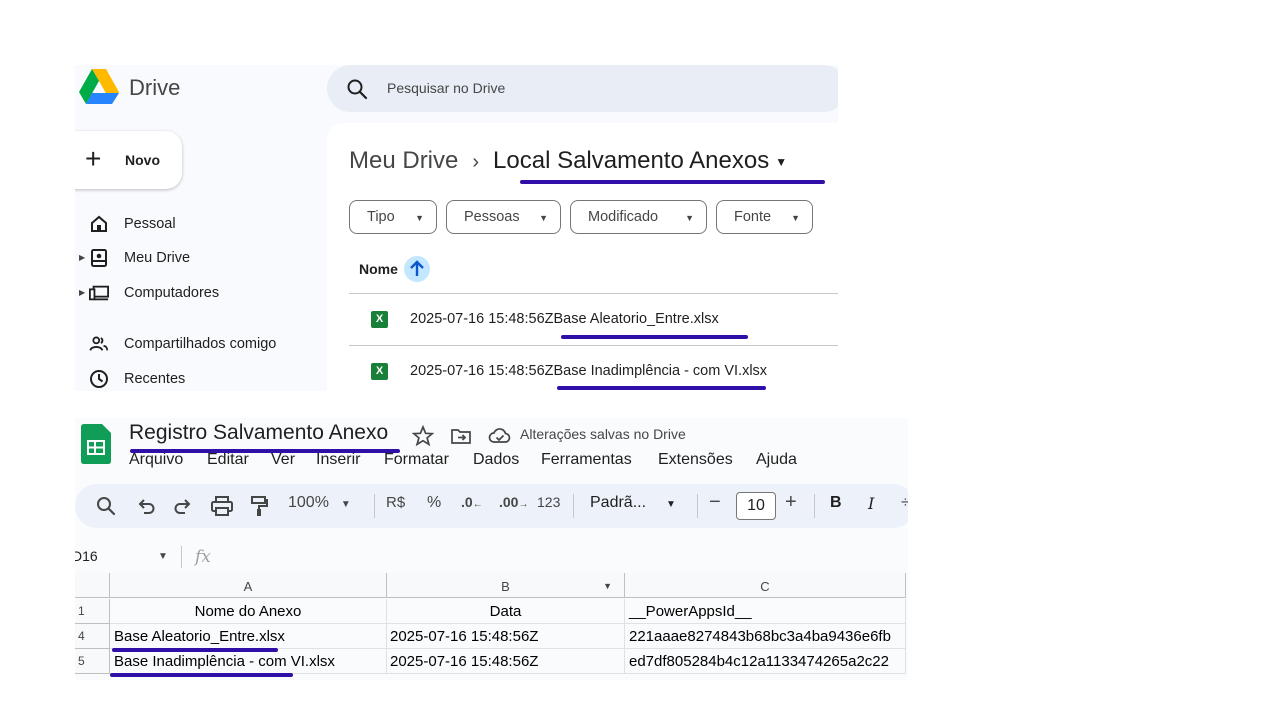 This screenshot has height=720, width=1280. Describe the element at coordinates (836, 506) in the screenshot. I see `bold-button: B` at that location.